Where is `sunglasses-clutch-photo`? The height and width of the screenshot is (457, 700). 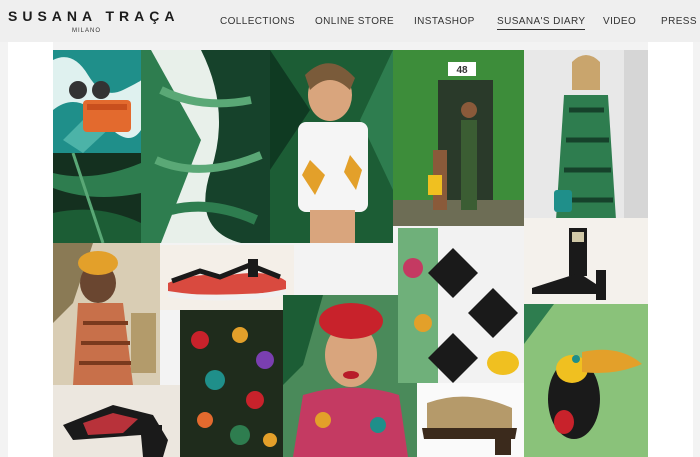 sunglasses-clutch-photo is located at coordinates (97, 101).